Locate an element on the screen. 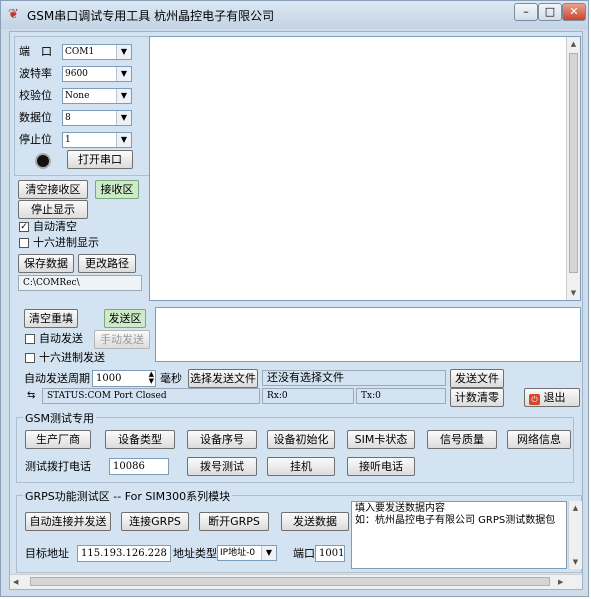  parity-select: None ▼ is located at coordinates (97, 96).